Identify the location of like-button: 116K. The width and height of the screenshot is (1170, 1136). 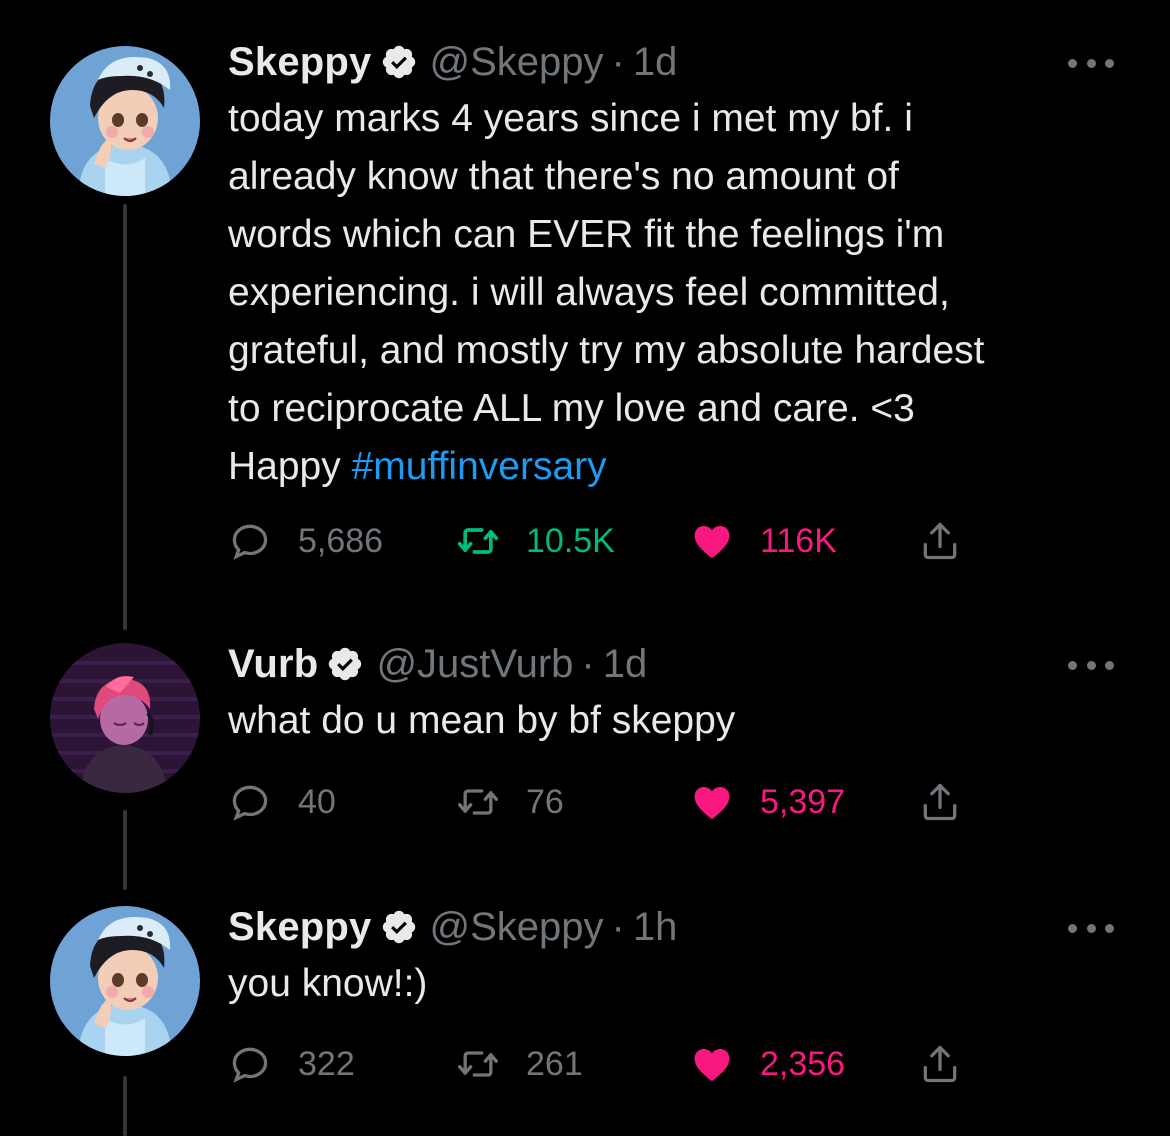
(763, 541).